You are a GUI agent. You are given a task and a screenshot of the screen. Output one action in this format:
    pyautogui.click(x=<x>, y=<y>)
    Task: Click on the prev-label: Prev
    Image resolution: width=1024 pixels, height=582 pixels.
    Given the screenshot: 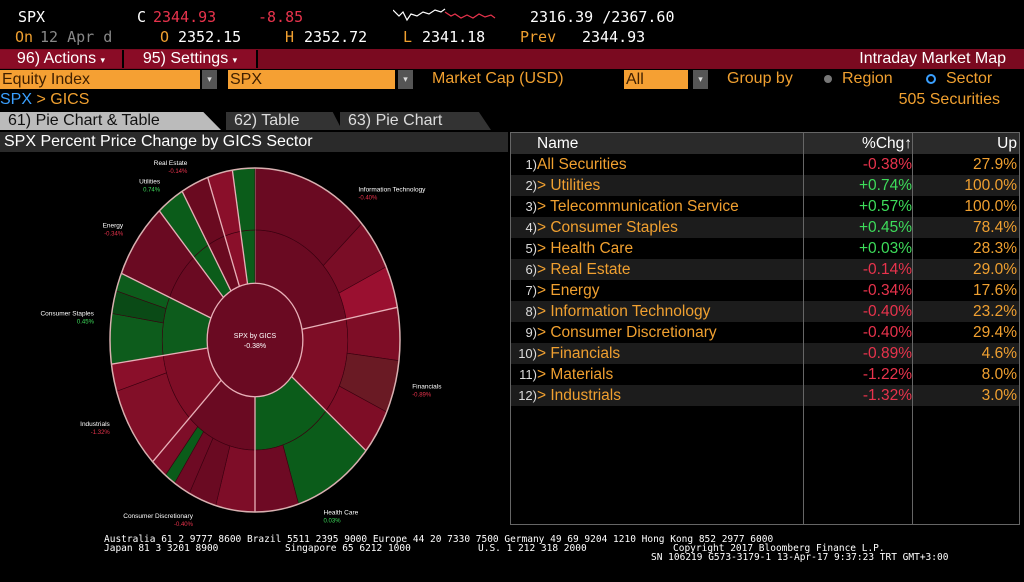 What is the action you would take?
    pyautogui.click(x=538, y=37)
    